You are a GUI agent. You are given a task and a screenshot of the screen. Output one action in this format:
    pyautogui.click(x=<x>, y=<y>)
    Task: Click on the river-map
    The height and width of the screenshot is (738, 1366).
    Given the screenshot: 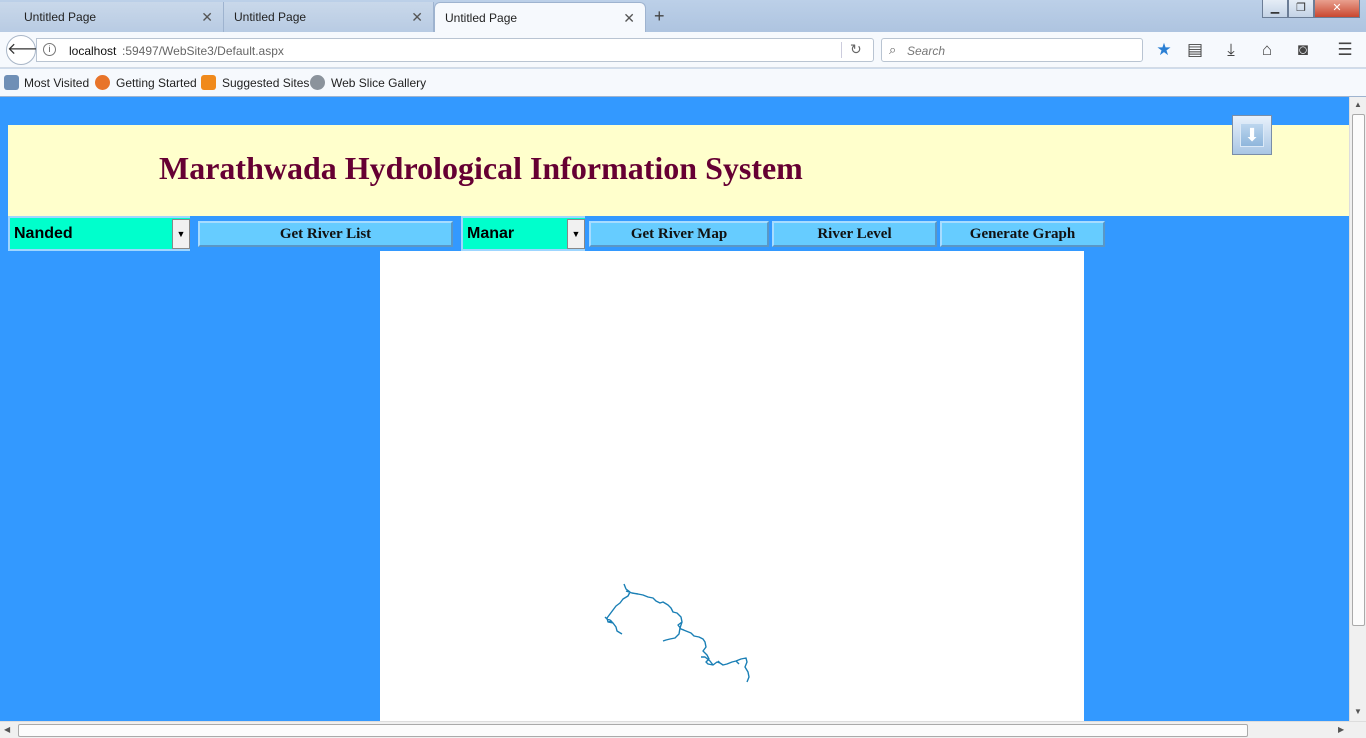 What is the action you would take?
    pyautogui.click(x=677, y=633)
    